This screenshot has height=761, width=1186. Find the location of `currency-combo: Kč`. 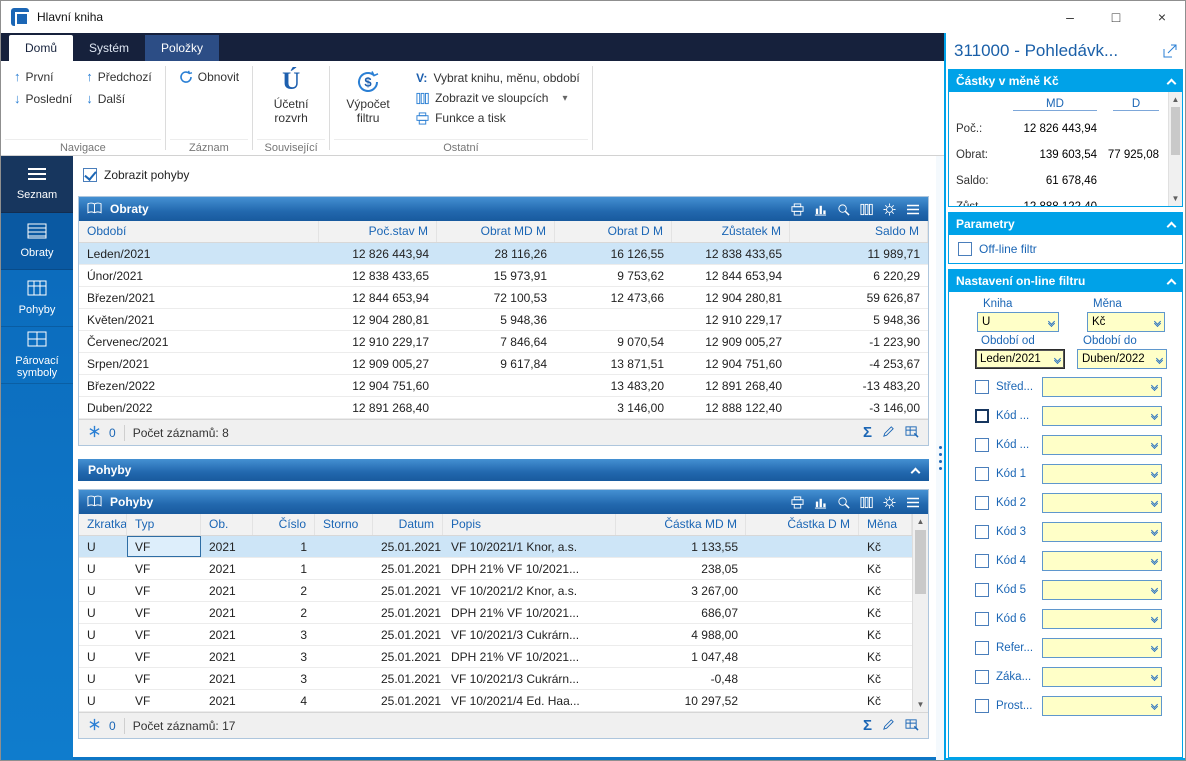

currency-combo: Kč is located at coordinates (1126, 322).